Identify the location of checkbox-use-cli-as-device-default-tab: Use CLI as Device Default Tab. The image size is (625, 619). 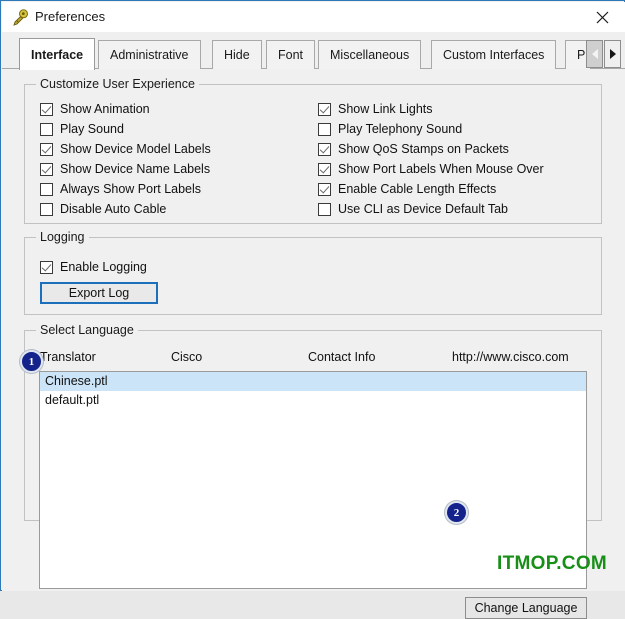
(413, 209).